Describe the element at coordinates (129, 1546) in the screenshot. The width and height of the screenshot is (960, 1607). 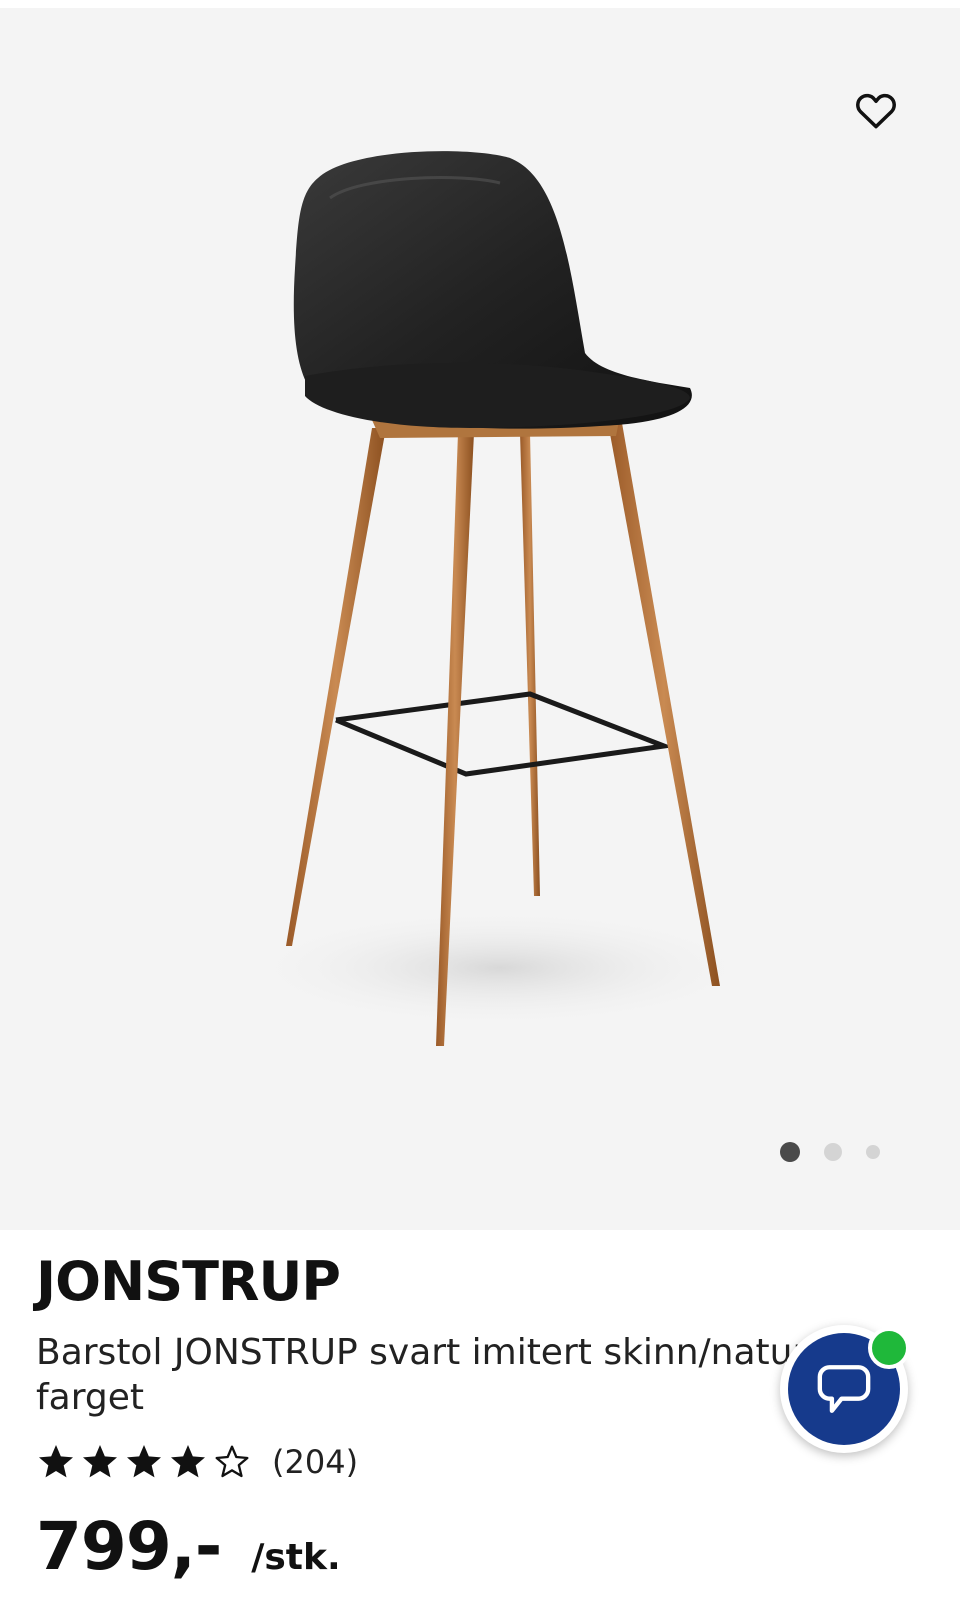
I see `product-price: 799,-` at that location.